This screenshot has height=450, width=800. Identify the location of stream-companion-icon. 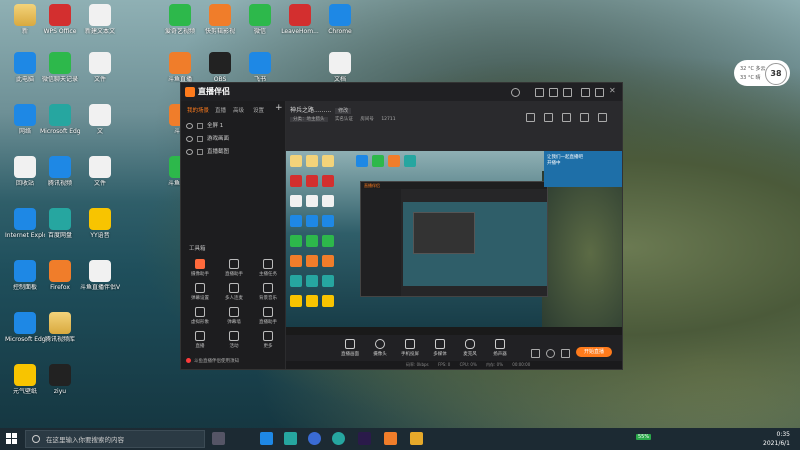
(416, 438).